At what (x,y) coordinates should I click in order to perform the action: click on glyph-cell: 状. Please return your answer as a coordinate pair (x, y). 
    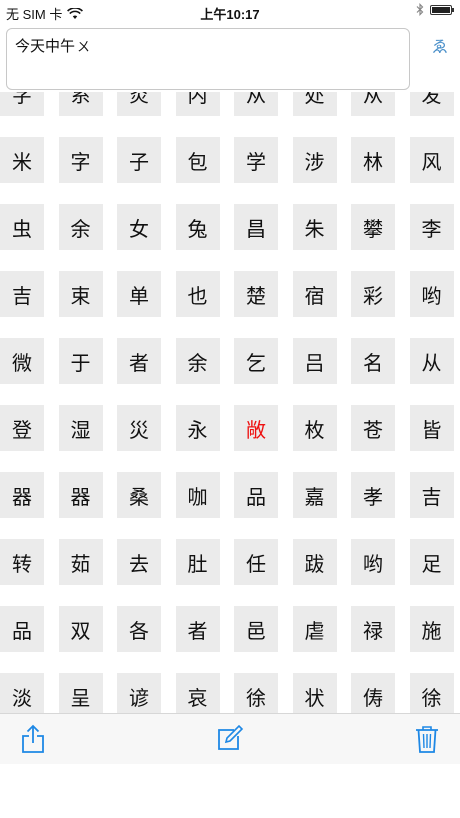
    Looking at the image, I should click on (314, 693).